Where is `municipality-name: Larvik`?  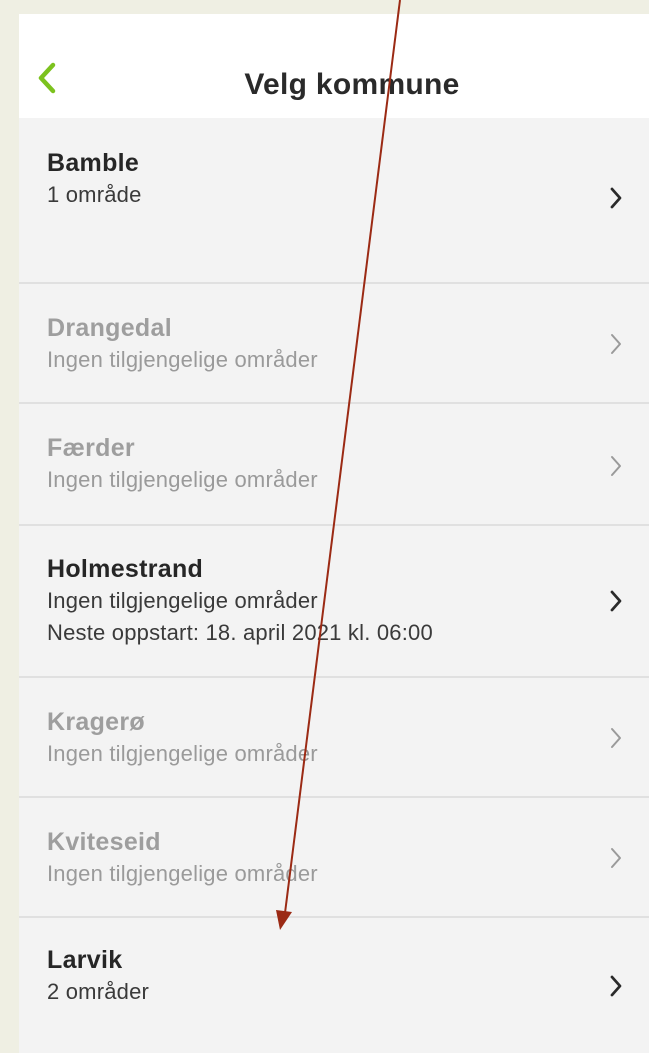
municipality-name: Larvik is located at coordinates (85, 960).